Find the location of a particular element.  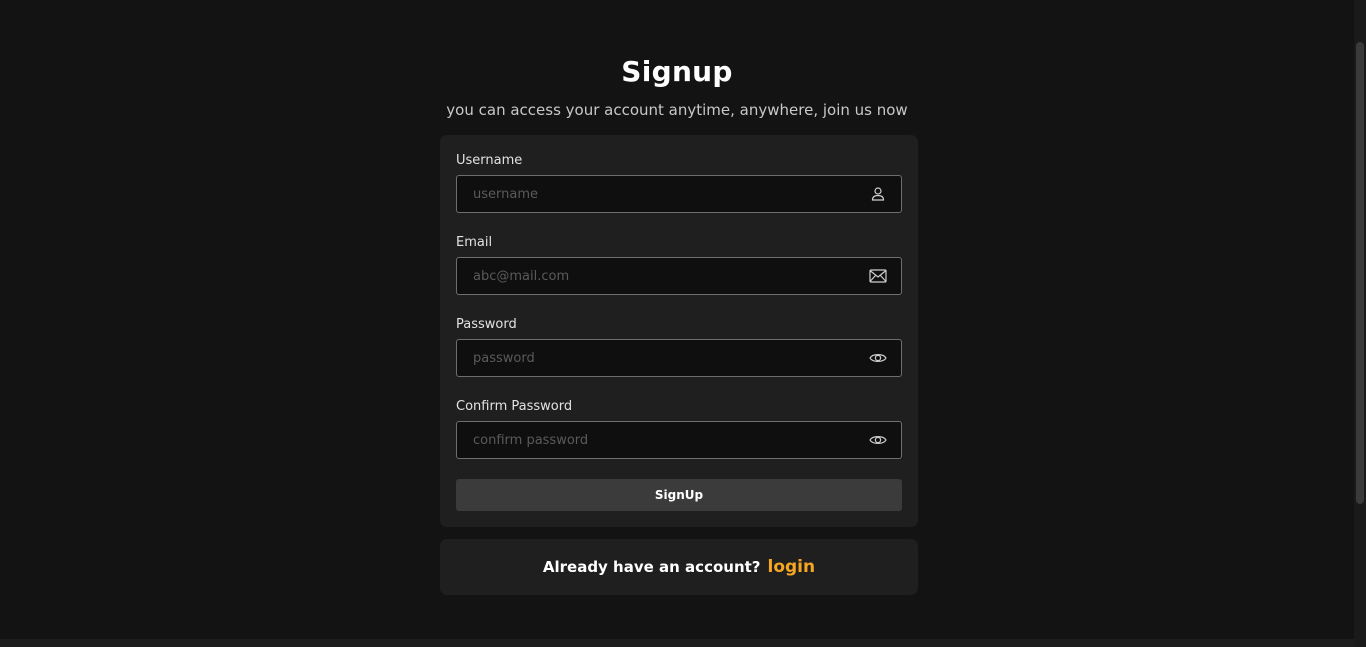

password-field-wrapper is located at coordinates (679, 358).